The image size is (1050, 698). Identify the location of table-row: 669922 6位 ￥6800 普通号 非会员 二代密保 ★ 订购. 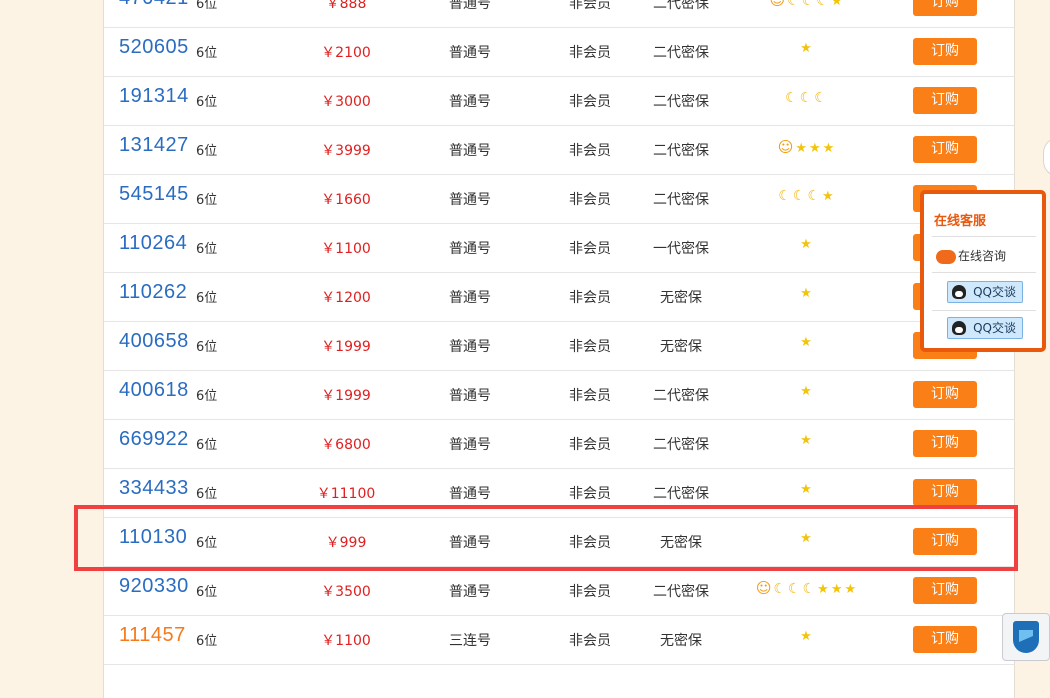
(559, 444).